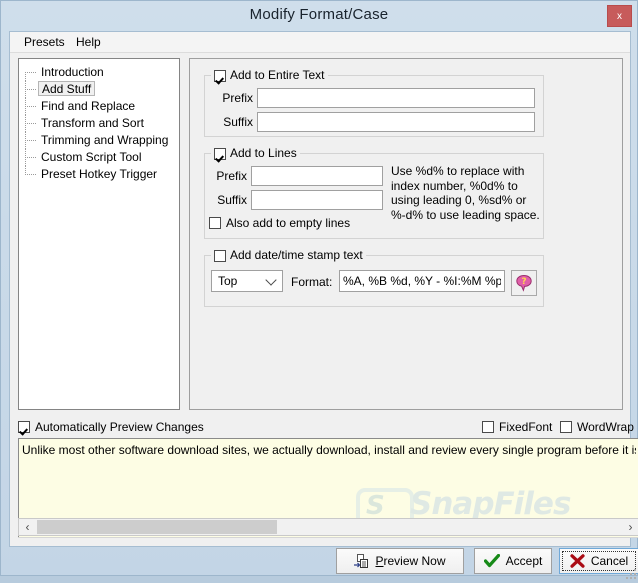 Image resolution: width=638 pixels, height=583 pixels. I want to click on window-title: Modify Format/Case, so click(319, 14).